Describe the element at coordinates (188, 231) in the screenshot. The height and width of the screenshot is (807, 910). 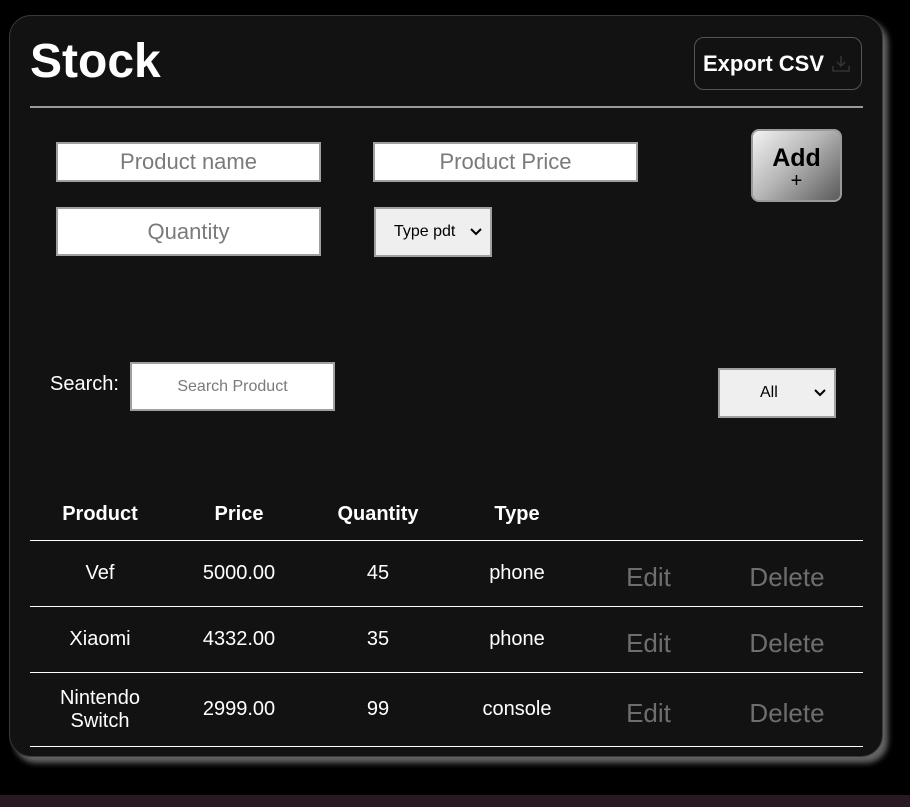
I see `quantity-input` at that location.